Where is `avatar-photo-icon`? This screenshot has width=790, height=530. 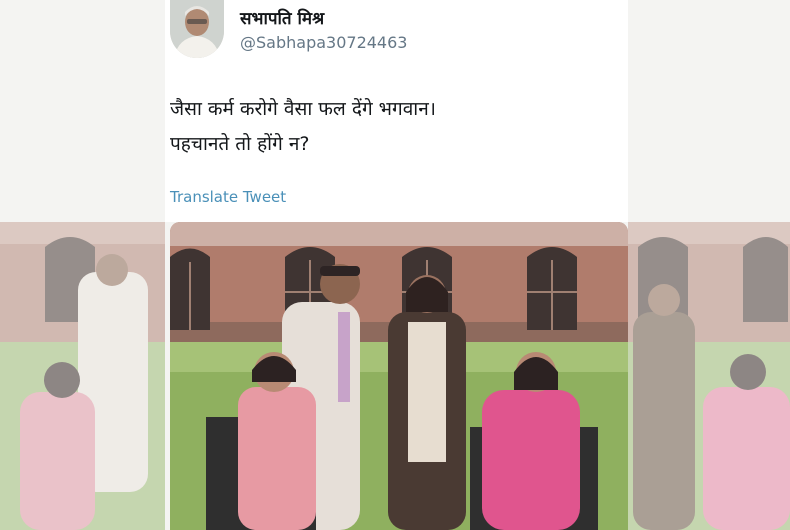
avatar-photo-icon is located at coordinates (197, 29).